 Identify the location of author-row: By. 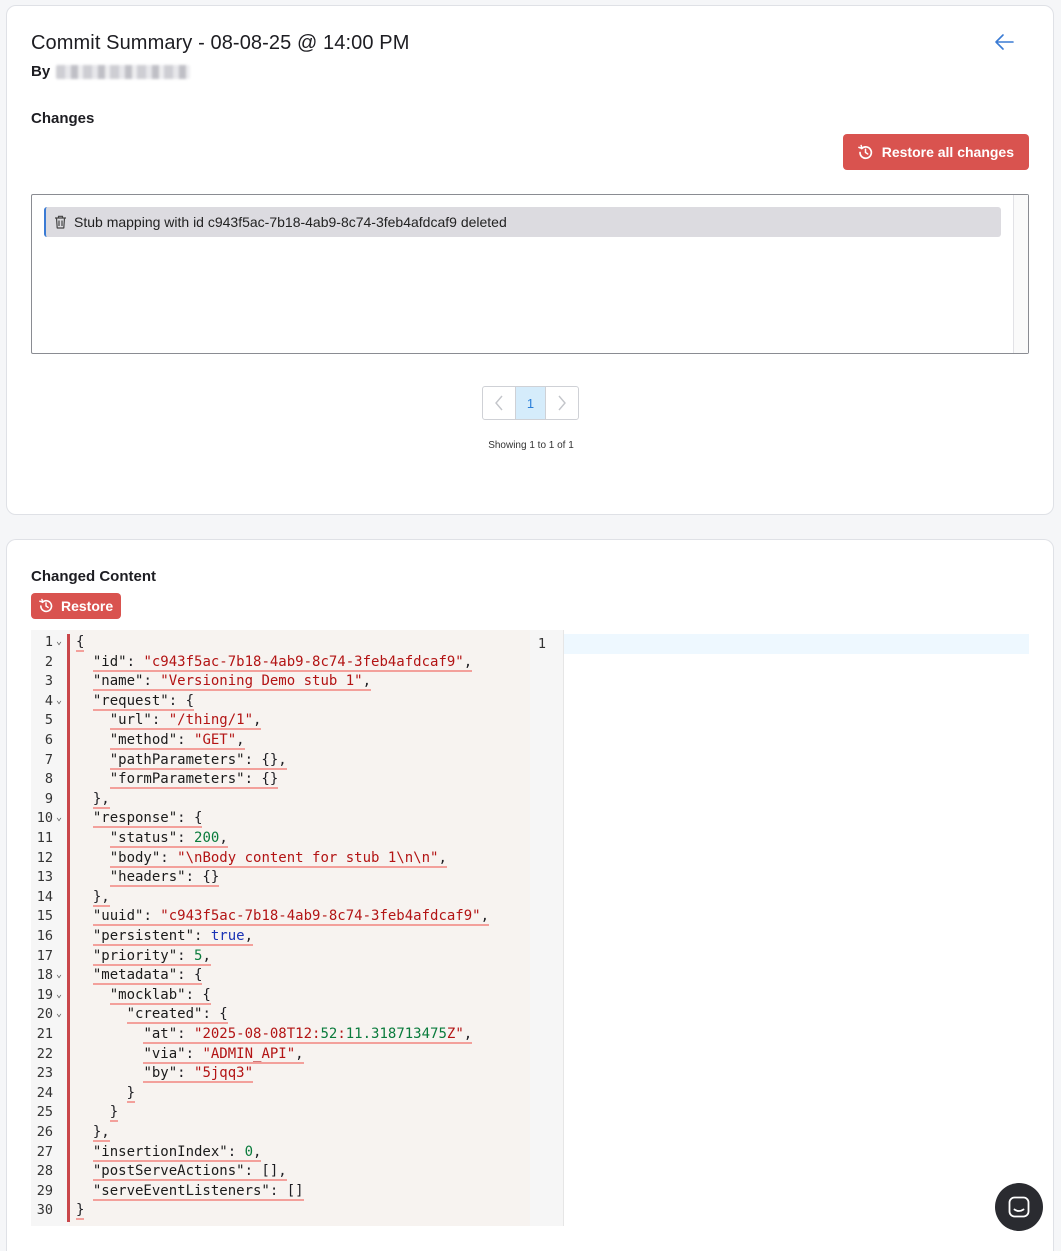
(111, 71).